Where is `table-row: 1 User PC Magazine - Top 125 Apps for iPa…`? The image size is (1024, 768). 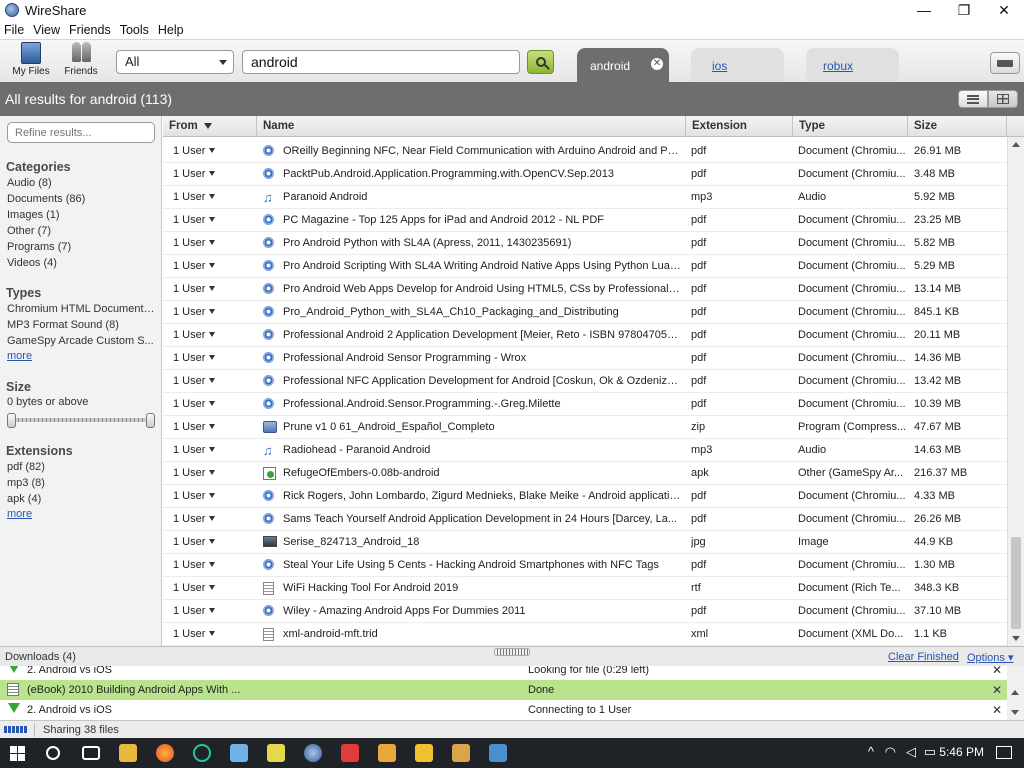 table-row: 1 User PC Magazine - Top 125 Apps for iPa… is located at coordinates (585, 220).